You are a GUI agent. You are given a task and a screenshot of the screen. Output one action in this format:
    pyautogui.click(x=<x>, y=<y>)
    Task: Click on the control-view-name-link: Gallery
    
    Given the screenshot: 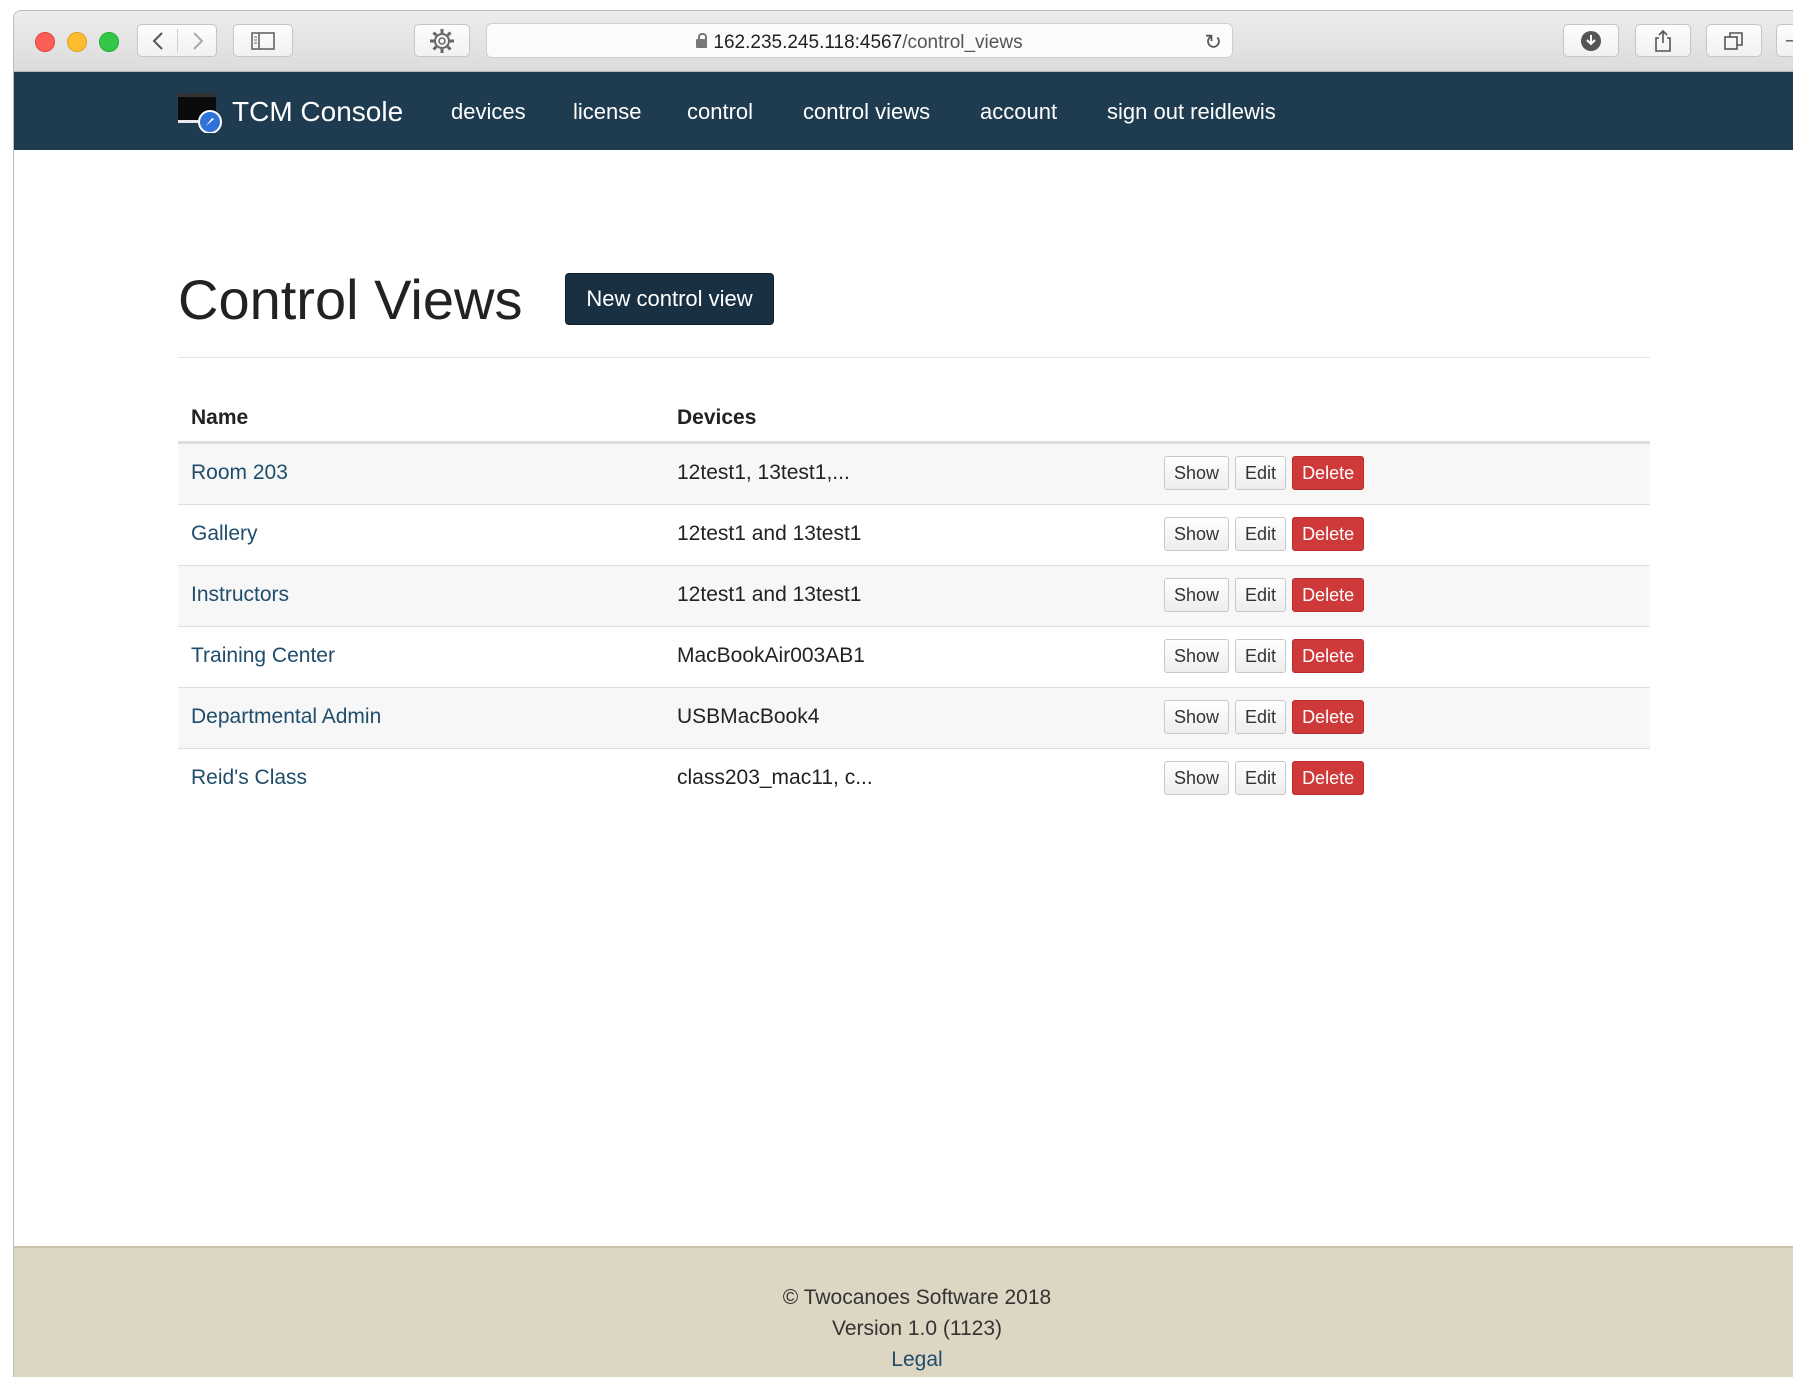 What is the action you would take?
    pyautogui.click(x=224, y=534)
    